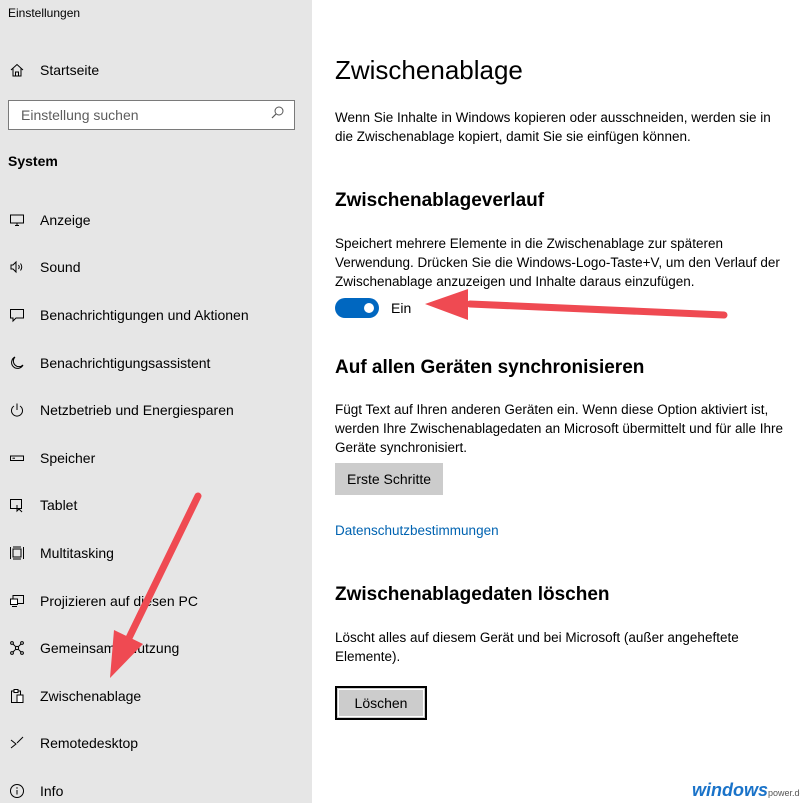  I want to click on delete-button: Löschen, so click(381, 703).